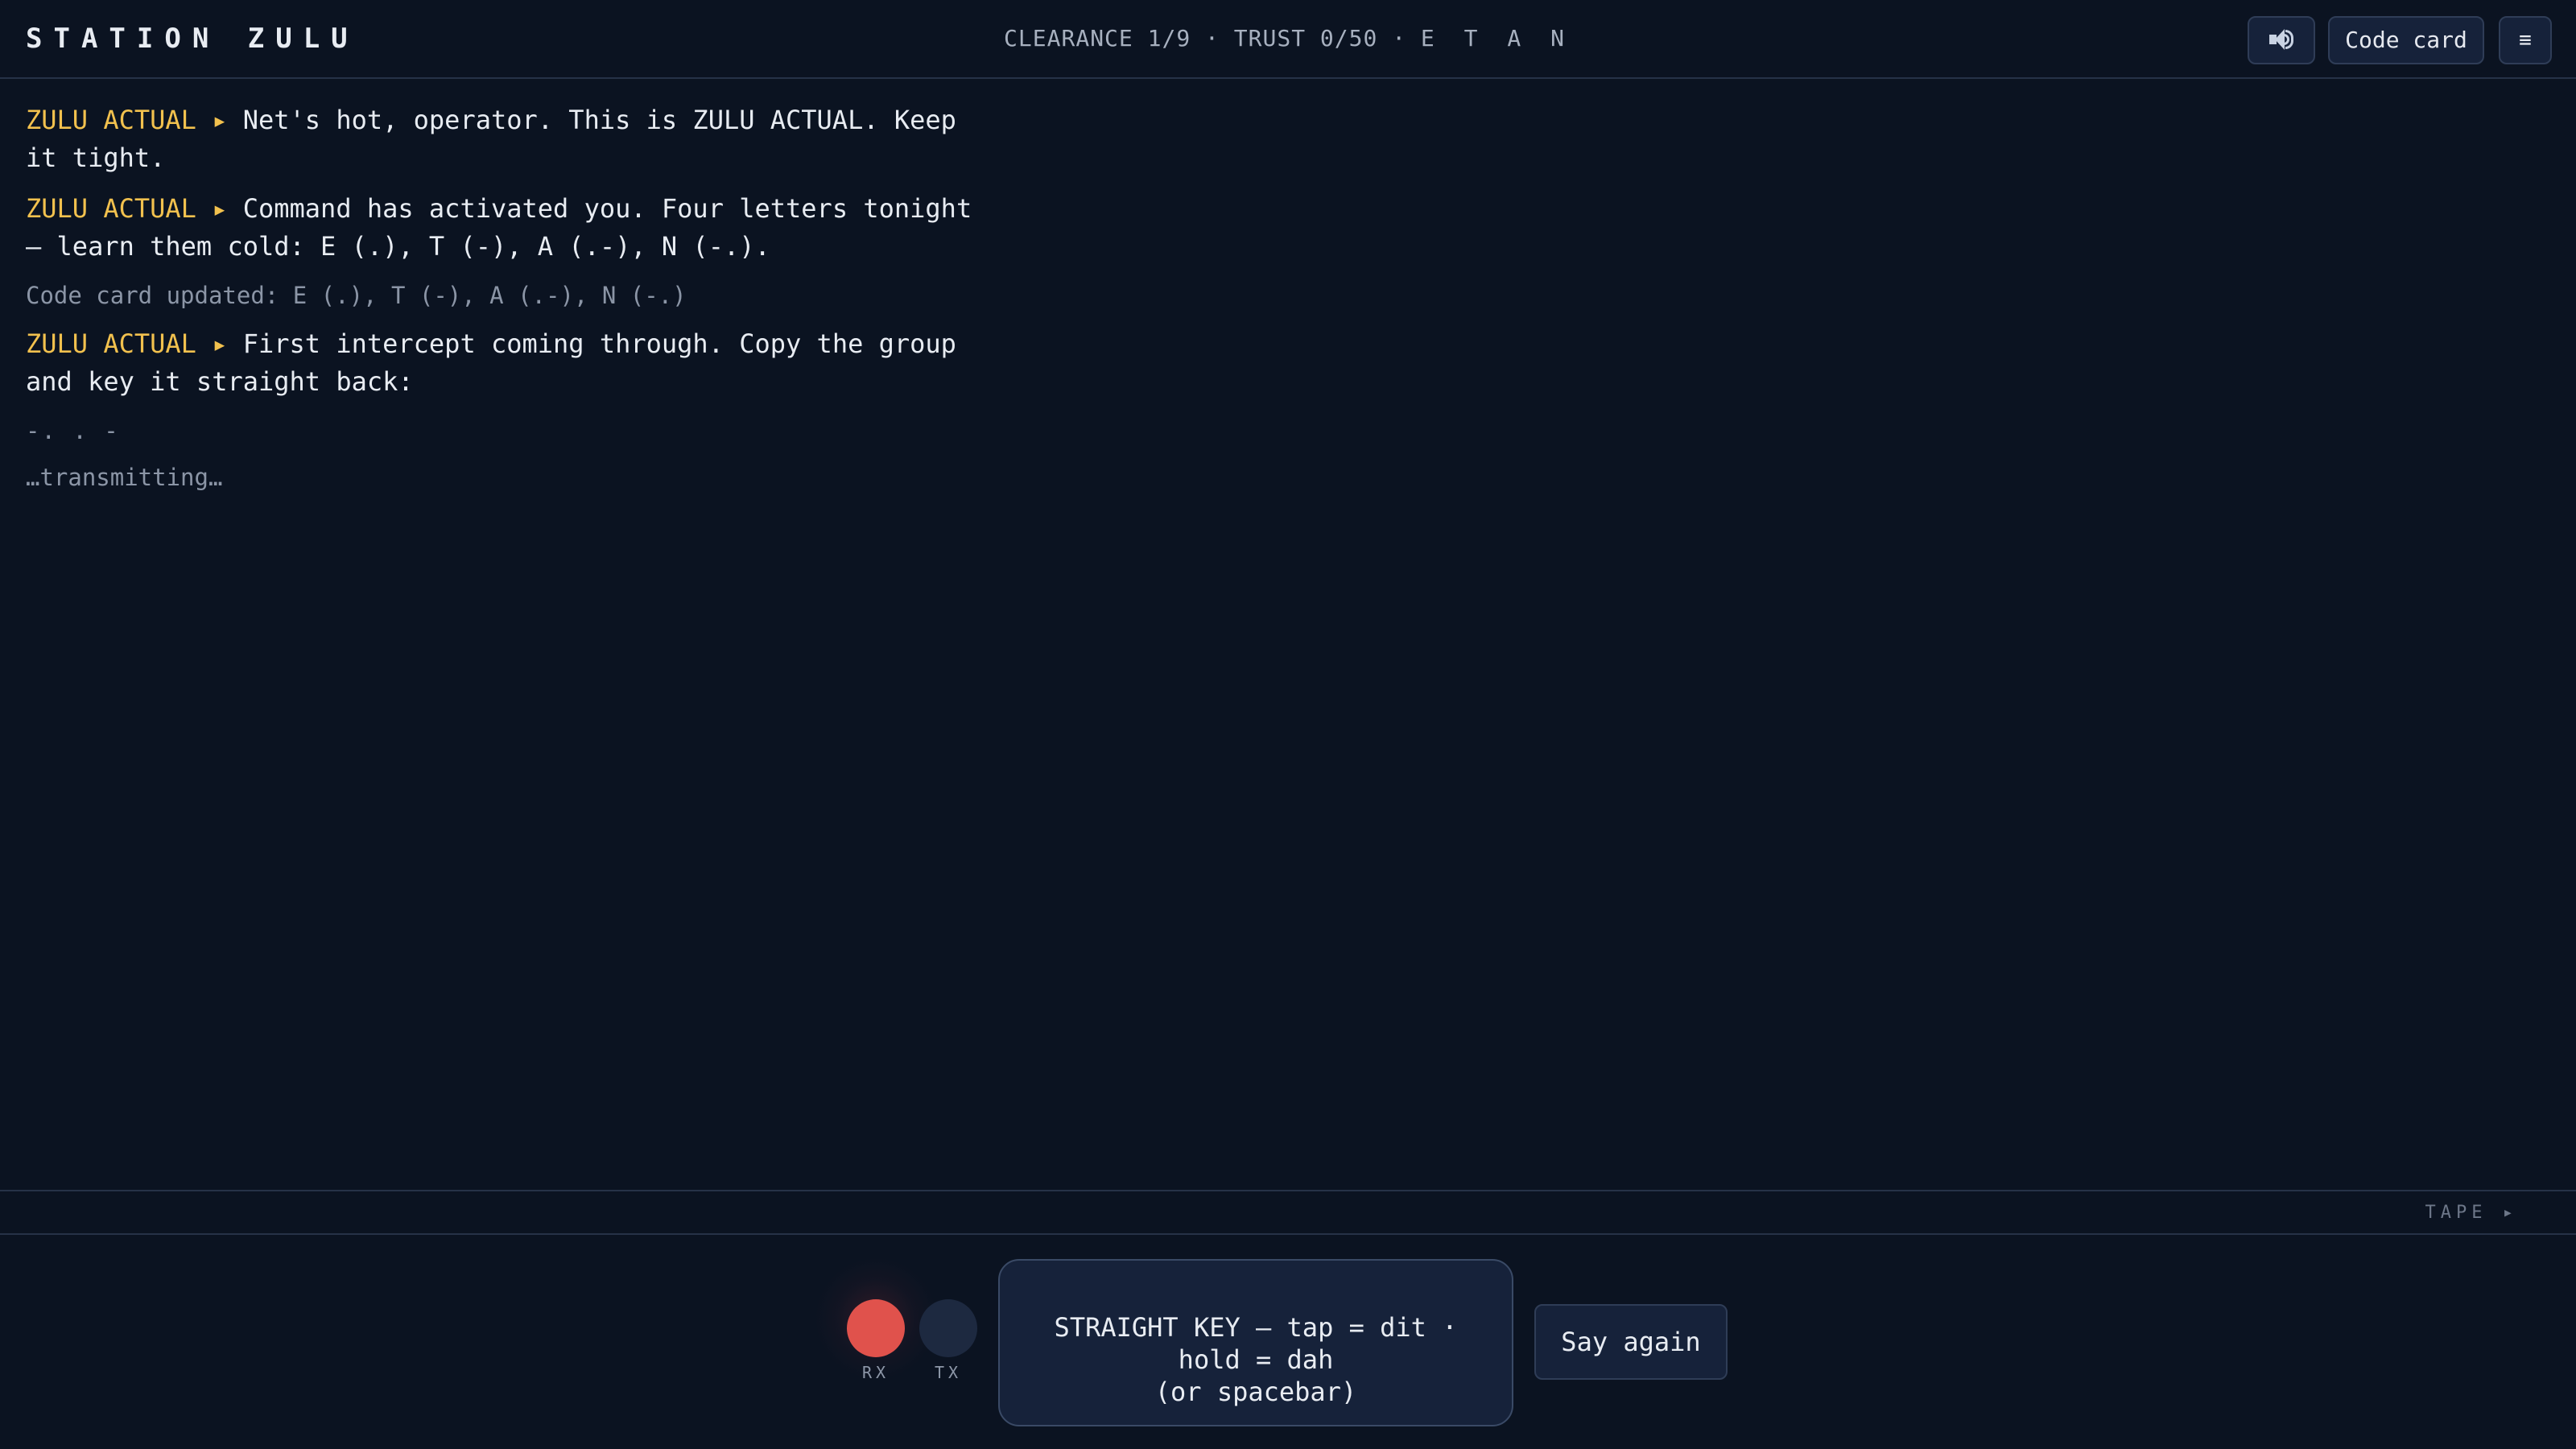 The width and height of the screenshot is (2576, 1449). What do you see at coordinates (2406, 40) in the screenshot?
I see `code-card-button: Code card` at bounding box center [2406, 40].